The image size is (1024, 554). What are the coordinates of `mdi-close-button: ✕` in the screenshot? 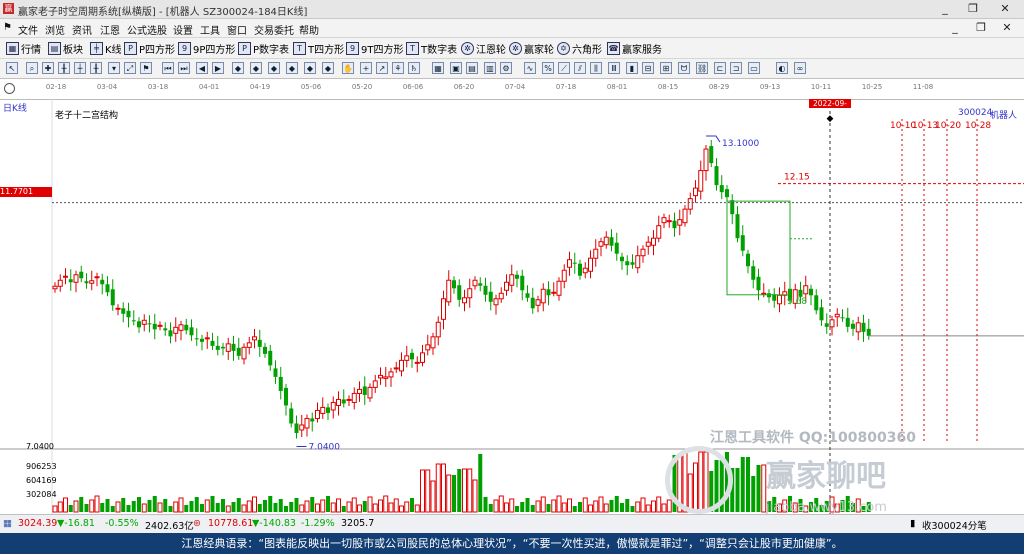 It's located at (1007, 28).